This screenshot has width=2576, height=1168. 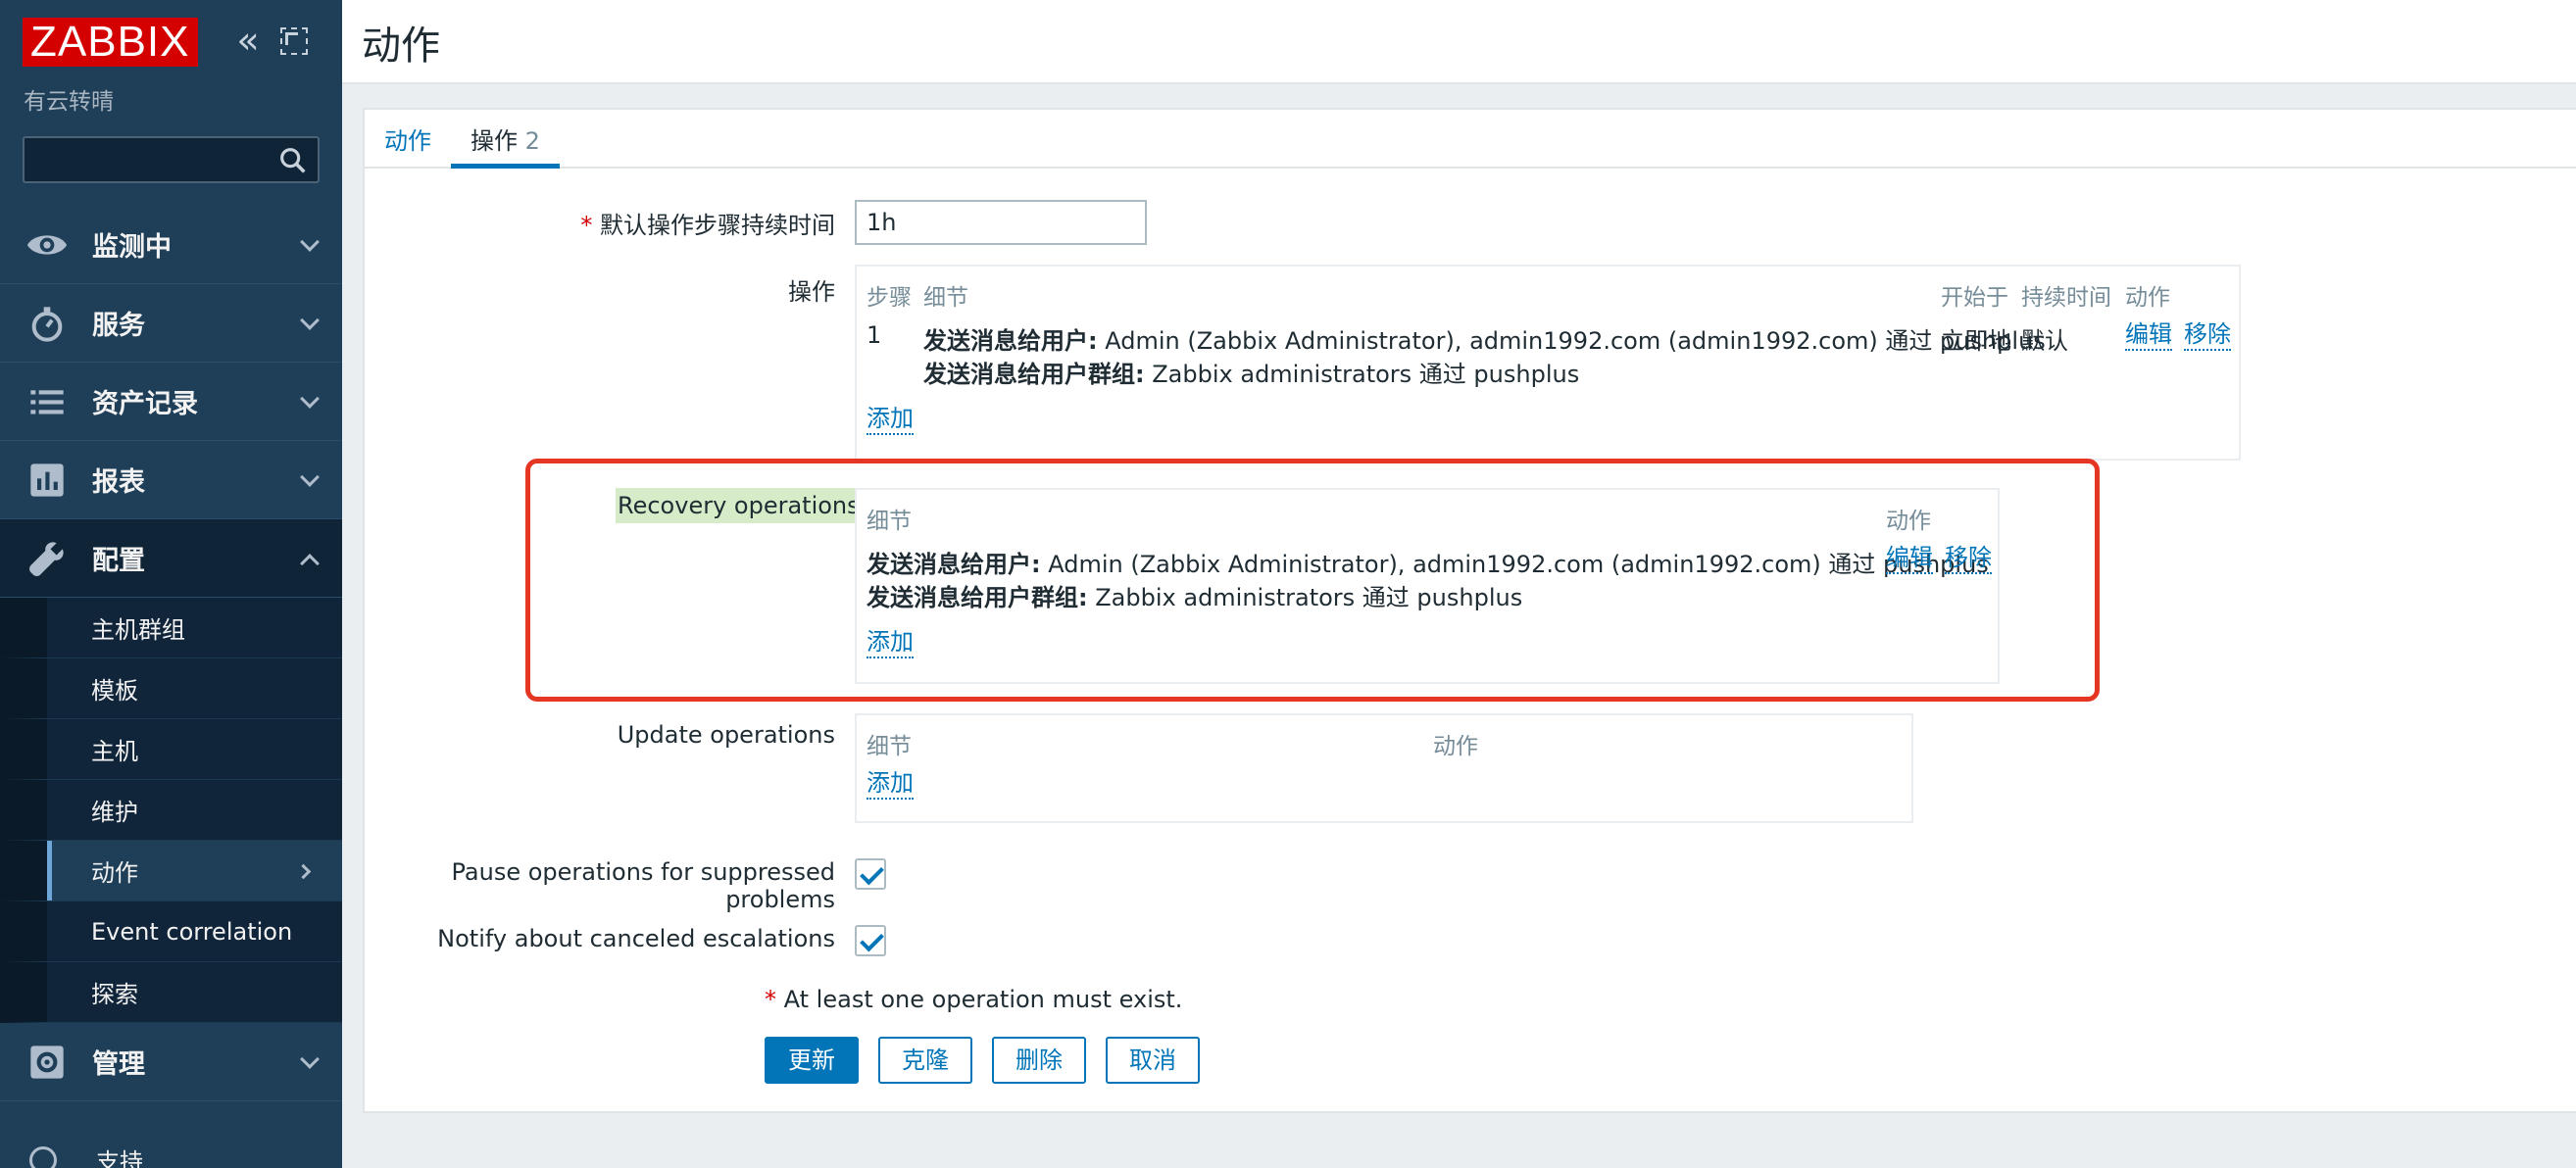 What do you see at coordinates (874, 335) in the screenshot?
I see `operation-step: 1` at bounding box center [874, 335].